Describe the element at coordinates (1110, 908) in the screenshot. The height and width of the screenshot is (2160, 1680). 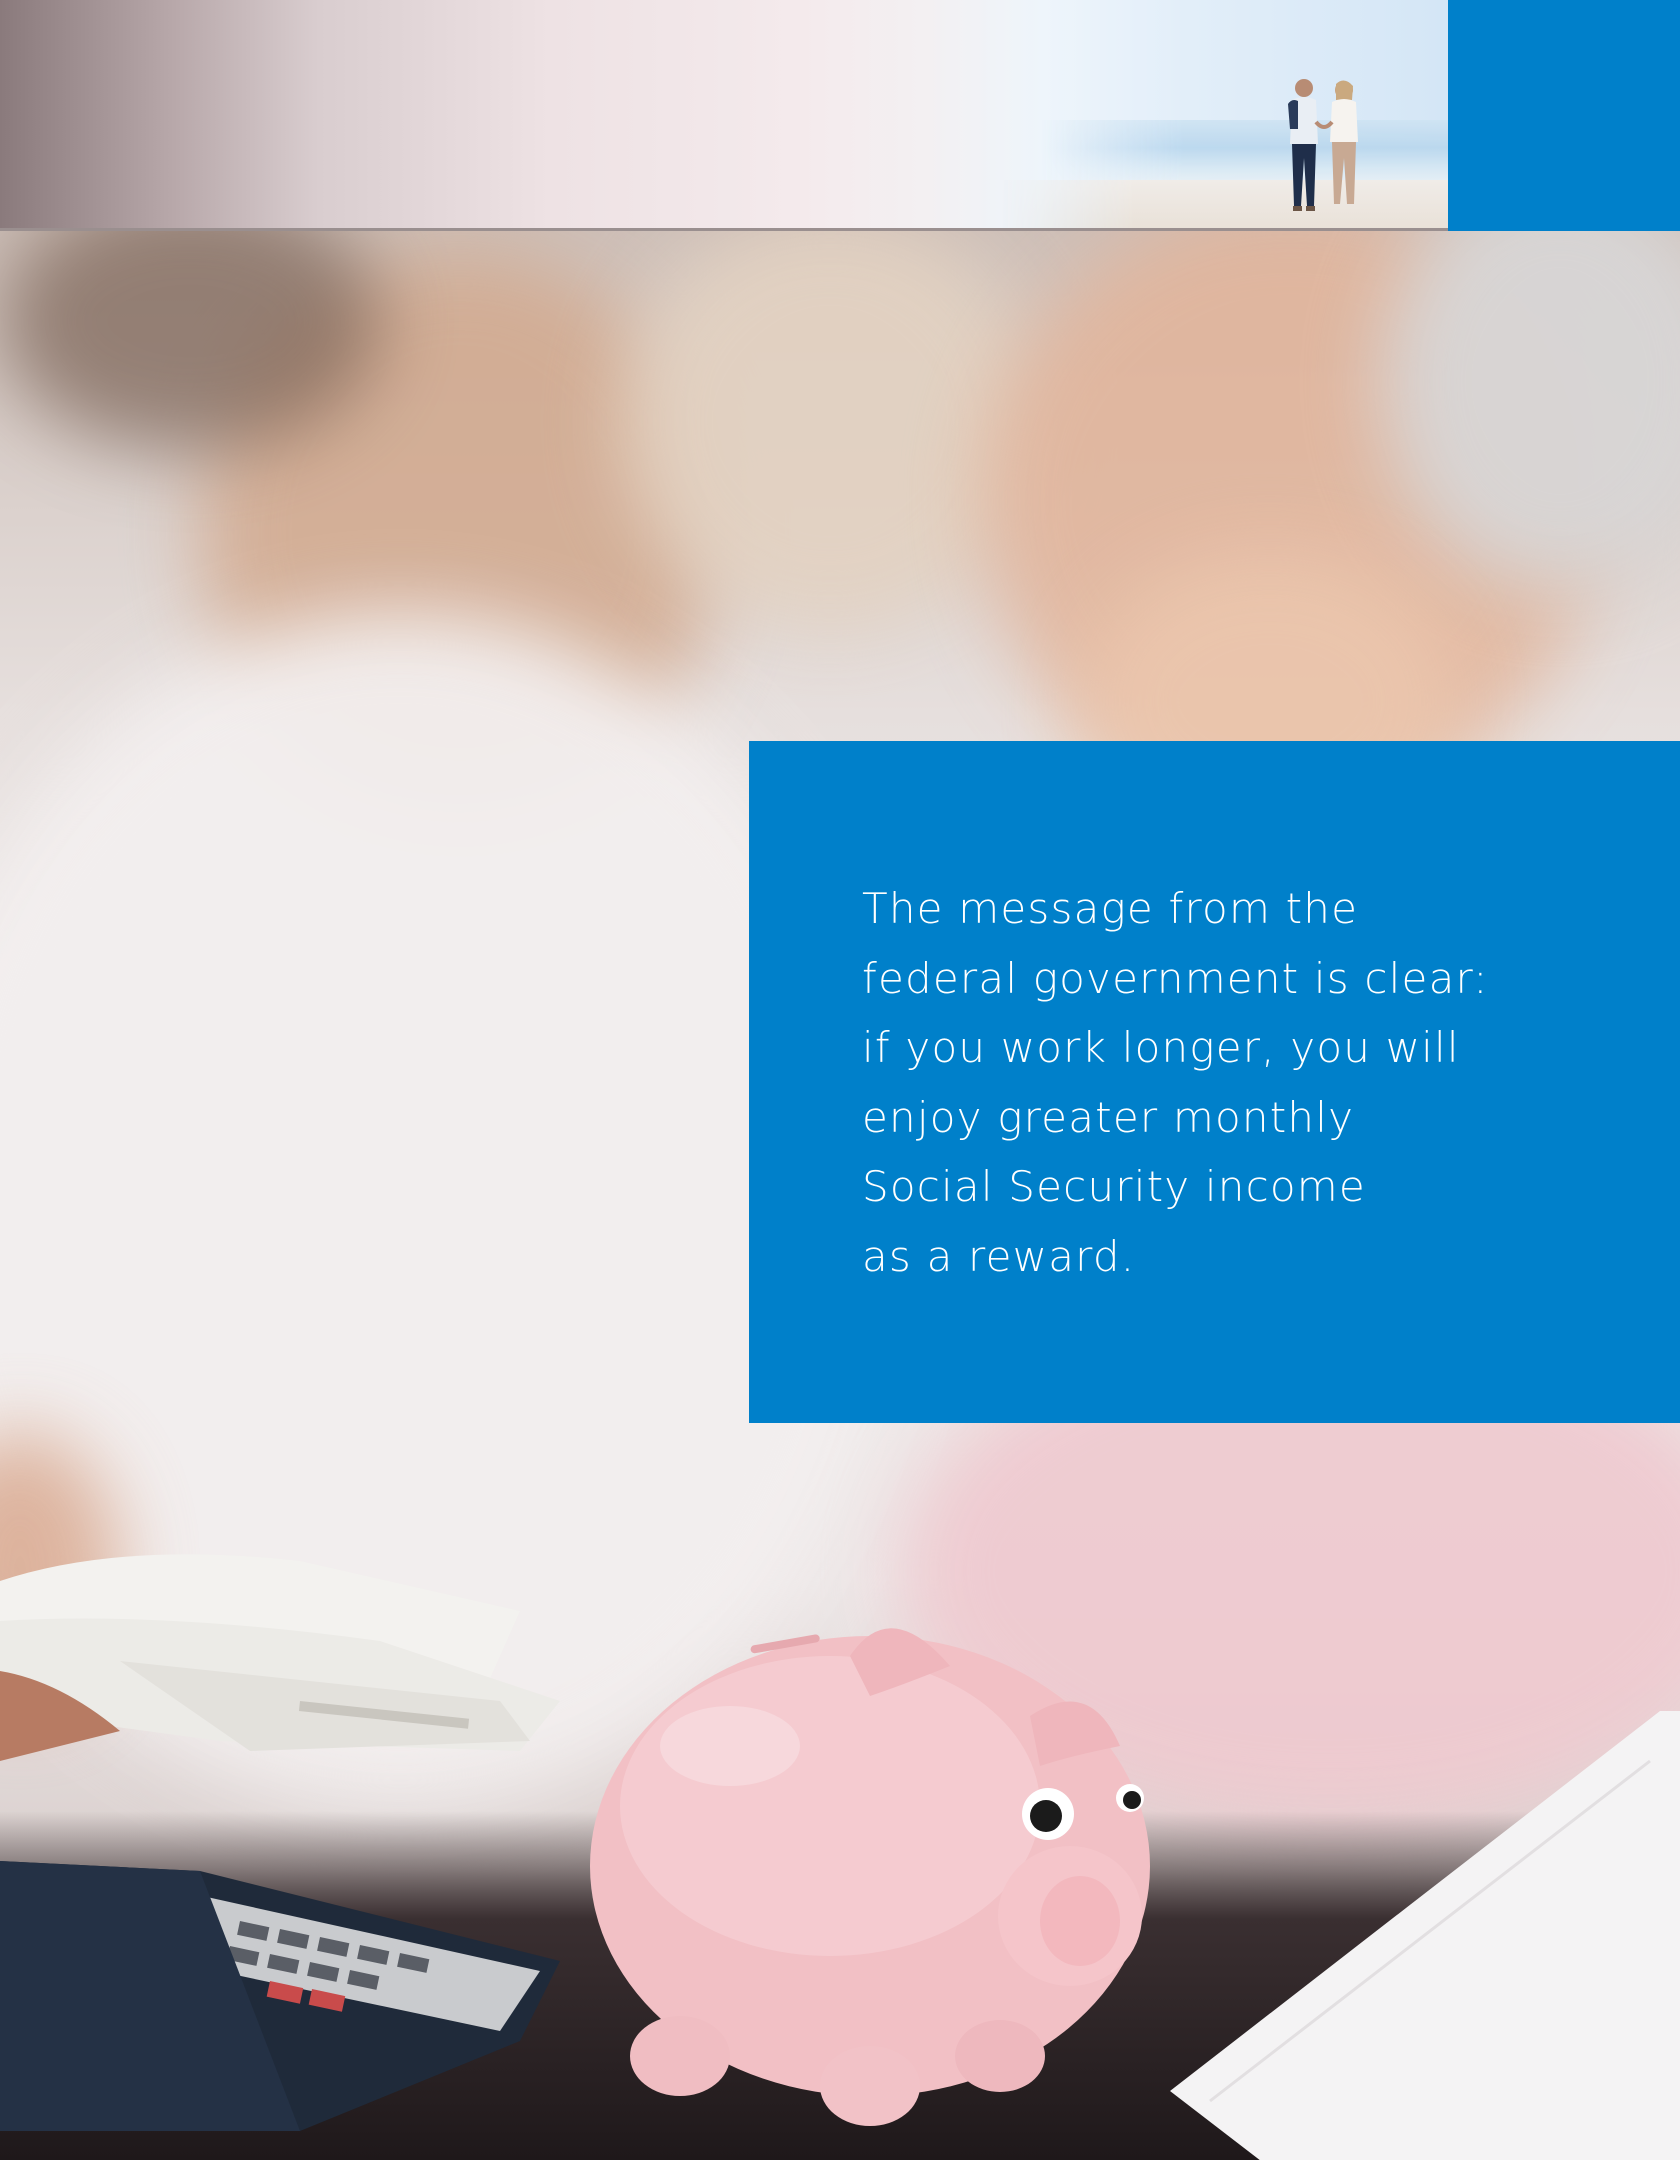
I see `quote-line: The message from the` at that location.